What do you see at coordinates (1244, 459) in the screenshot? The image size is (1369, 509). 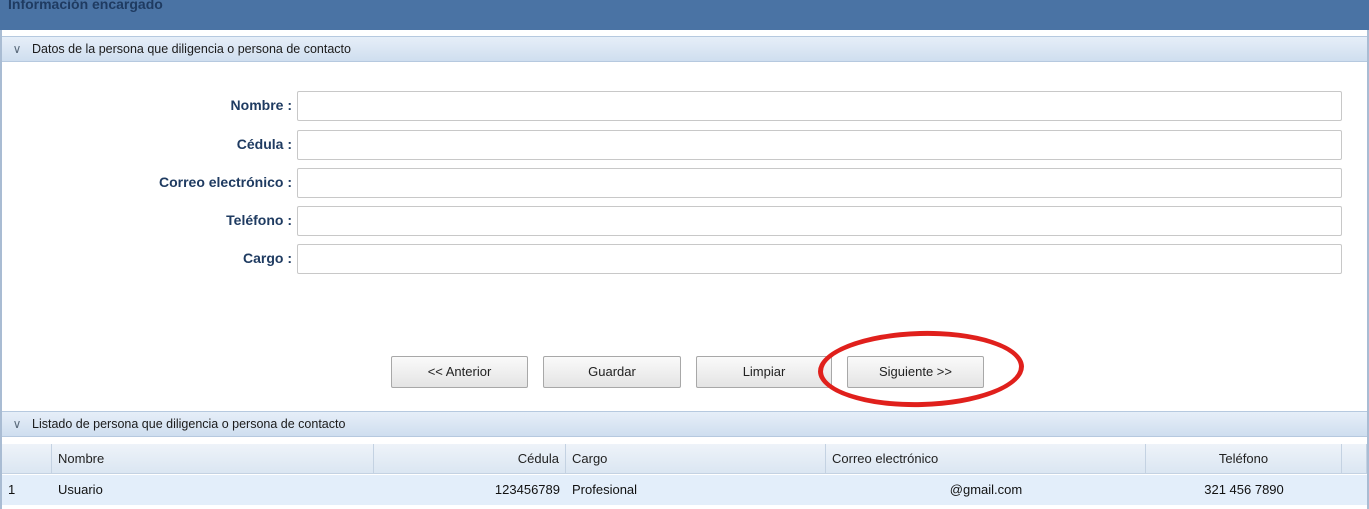 I see `column-header-telefono: Teléfono` at bounding box center [1244, 459].